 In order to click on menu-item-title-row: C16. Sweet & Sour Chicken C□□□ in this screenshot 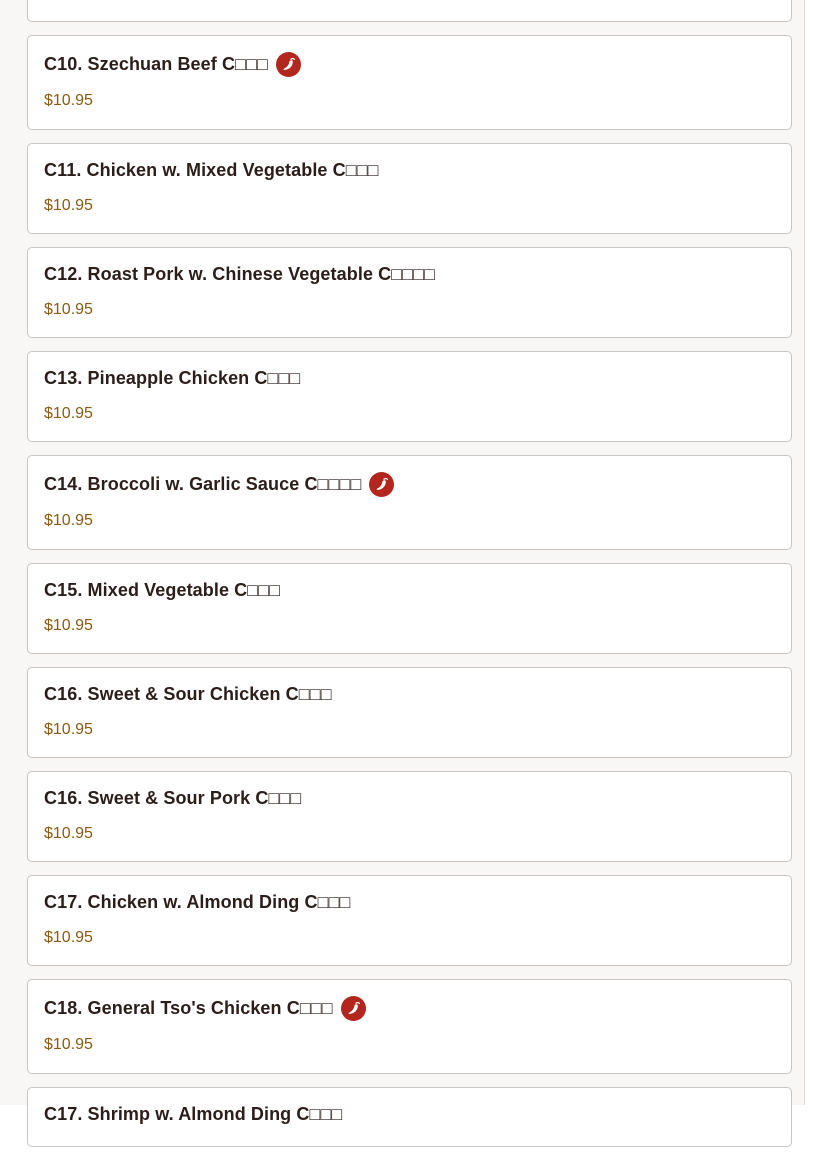, I will do `click(188, 694)`.